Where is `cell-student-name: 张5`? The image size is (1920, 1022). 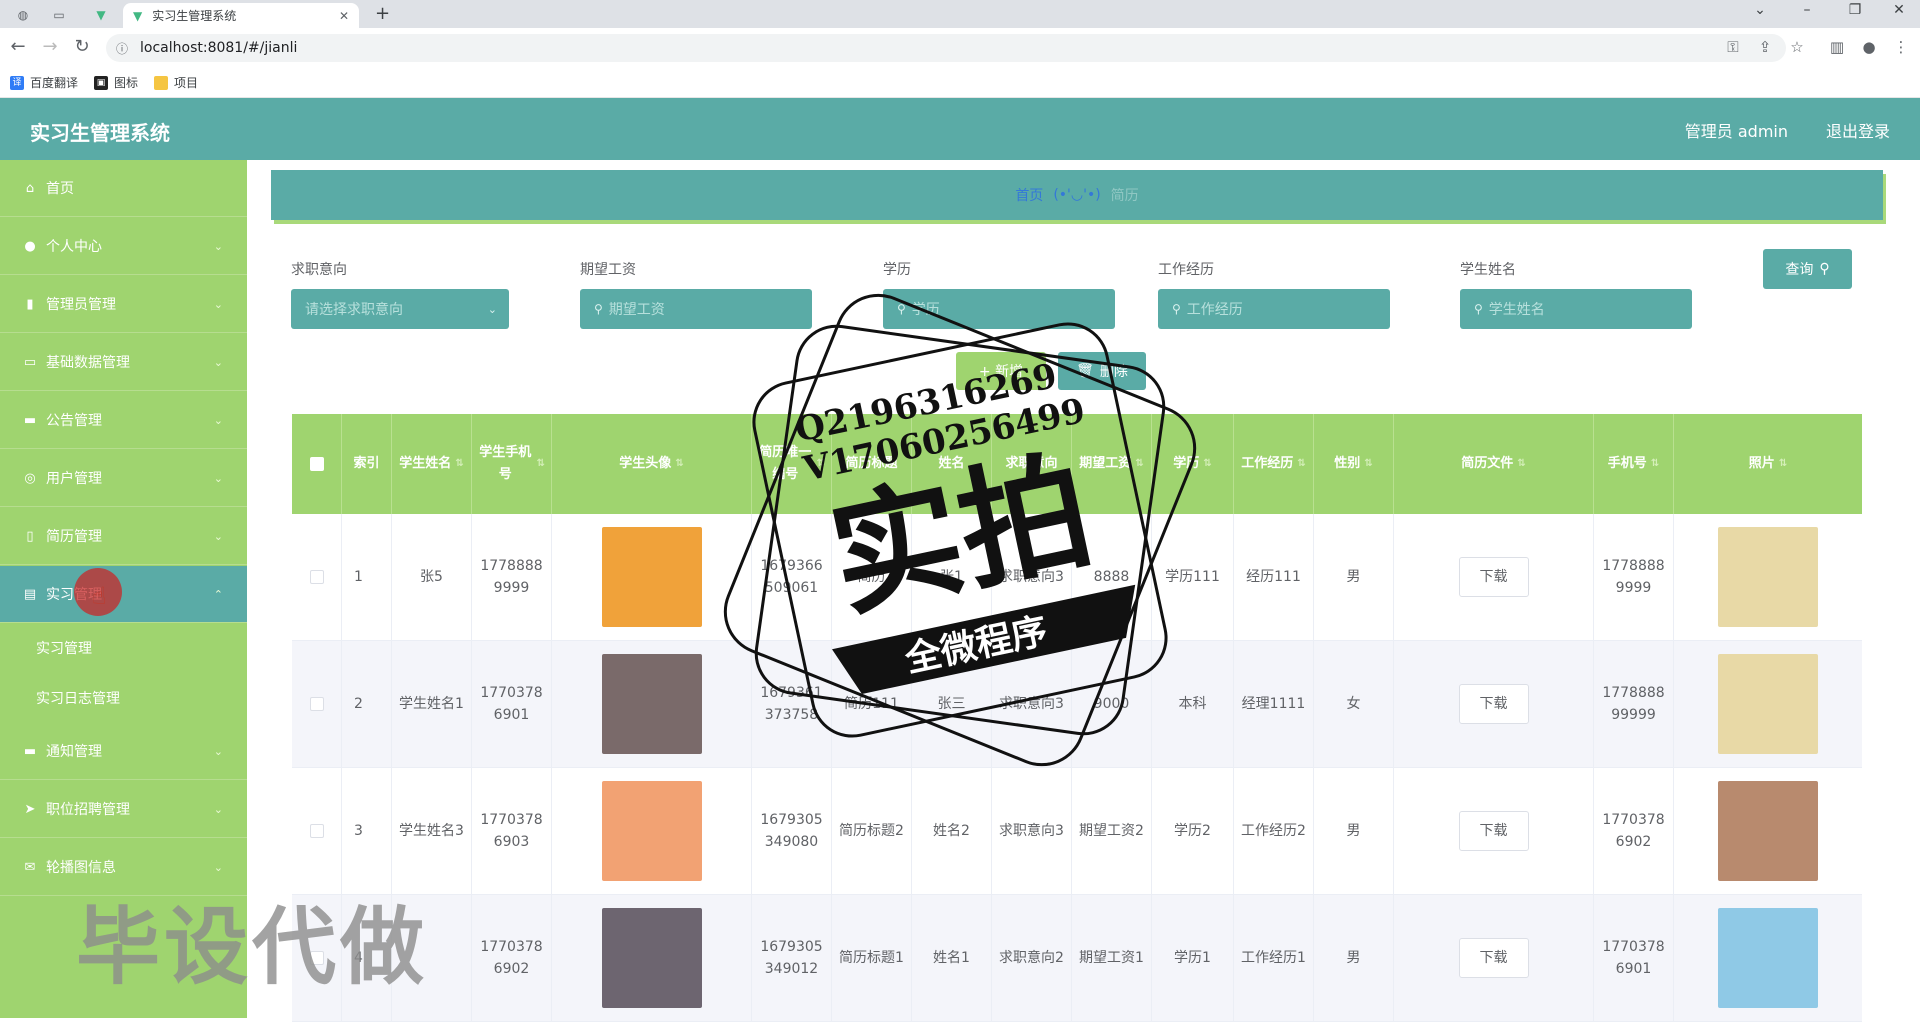
cell-student-name: 张5 is located at coordinates (432, 577).